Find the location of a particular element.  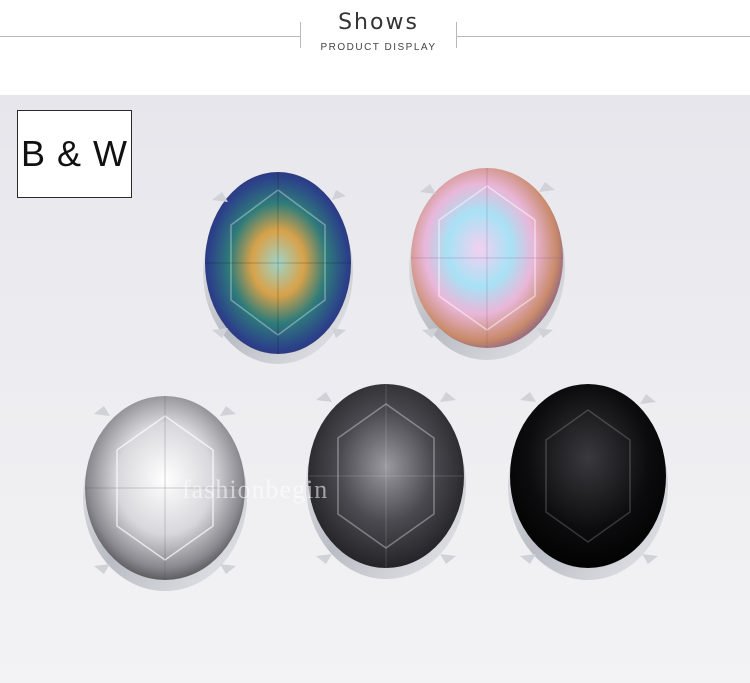

section-header: Shows PRODUCT DISPLAY is located at coordinates (375, 47).